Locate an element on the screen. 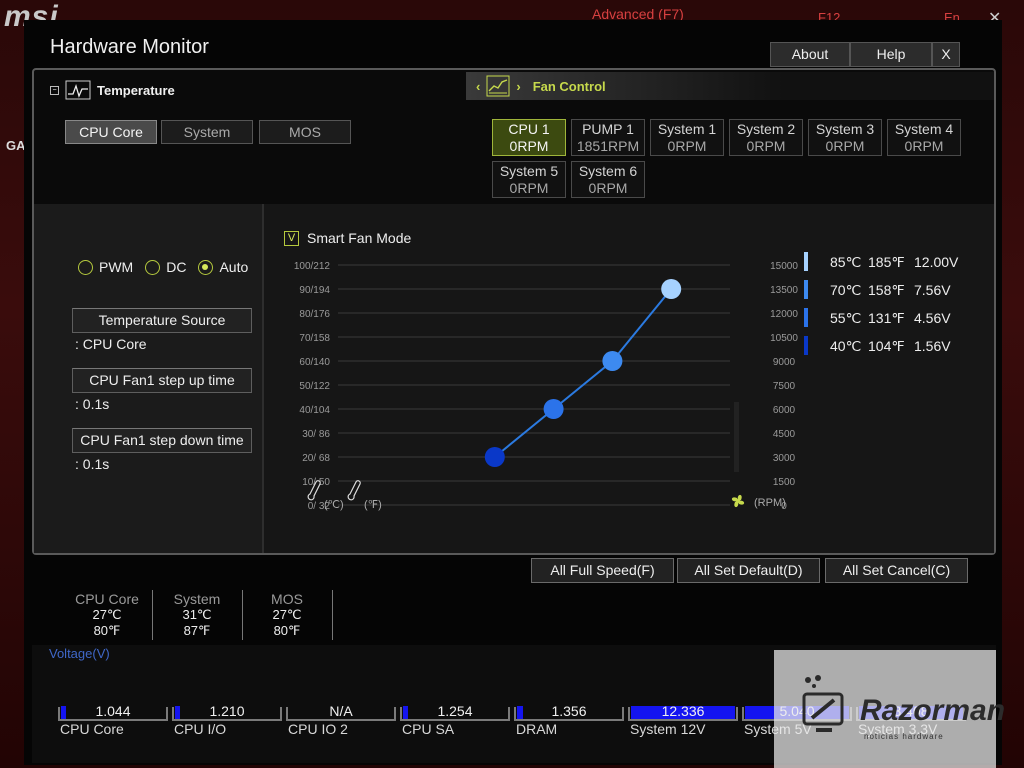 The height and width of the screenshot is (768, 1024). fan-tile-system2: System 2 0RPM is located at coordinates (766, 137).